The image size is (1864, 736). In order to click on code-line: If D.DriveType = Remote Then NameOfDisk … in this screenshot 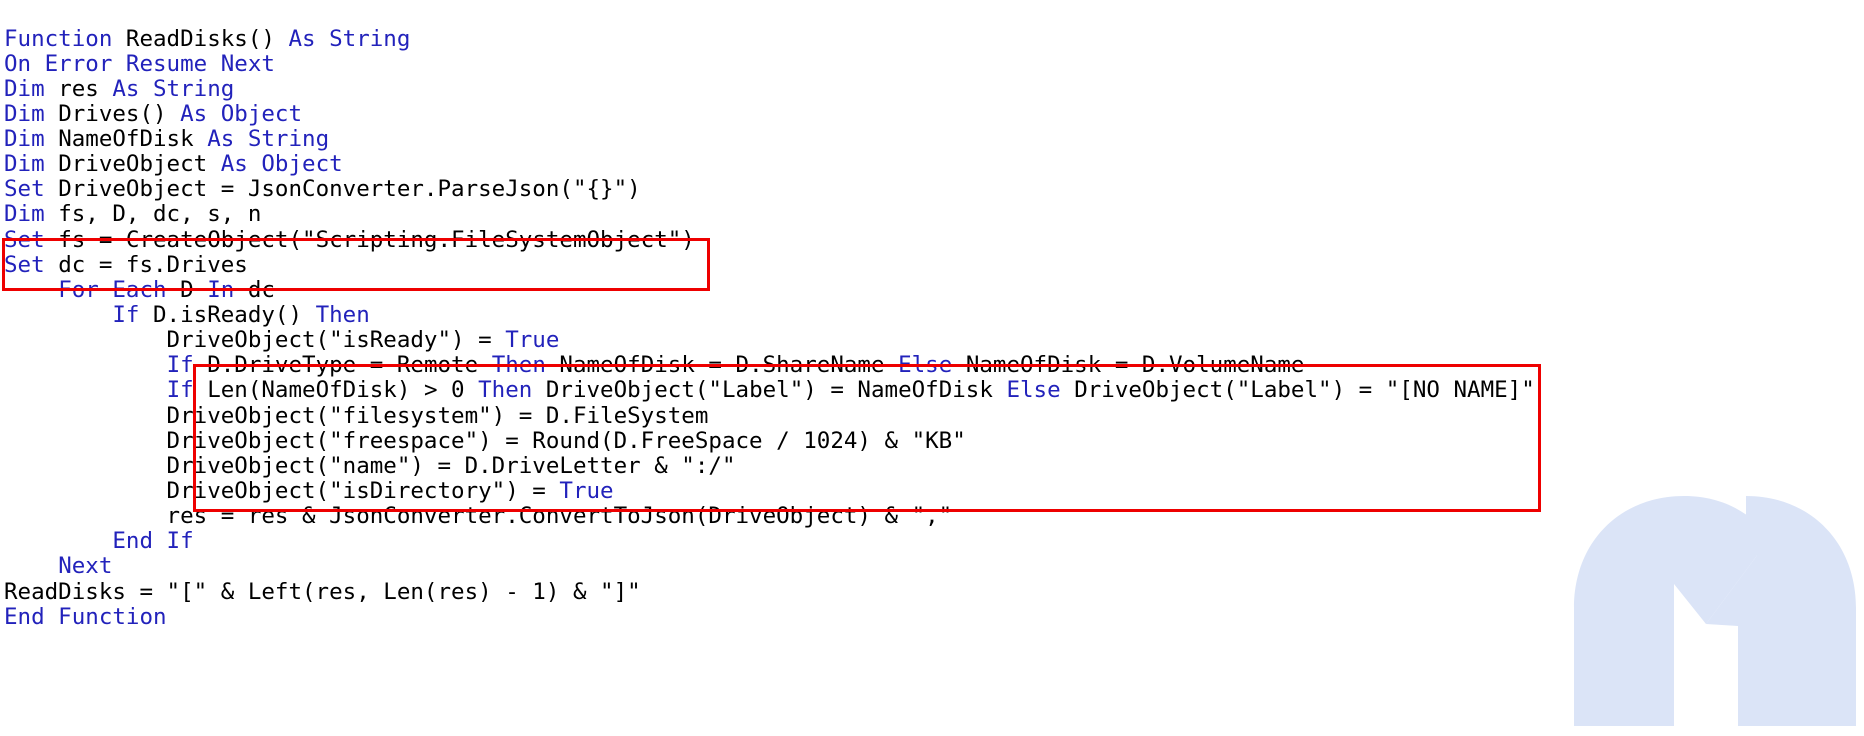, I will do `click(769, 365)`.